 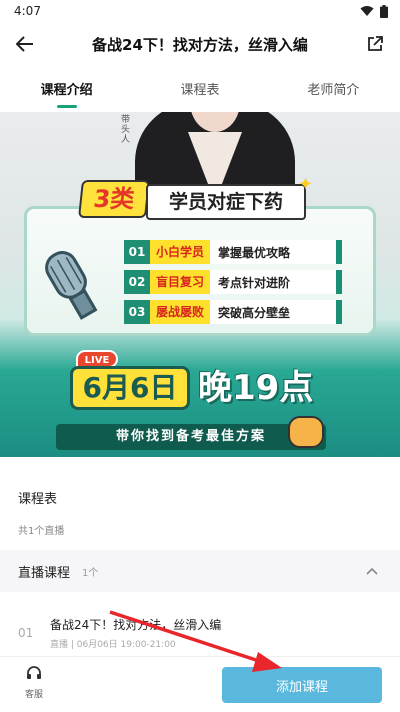 I want to click on banner-time: 晚19点, so click(x=256, y=388).